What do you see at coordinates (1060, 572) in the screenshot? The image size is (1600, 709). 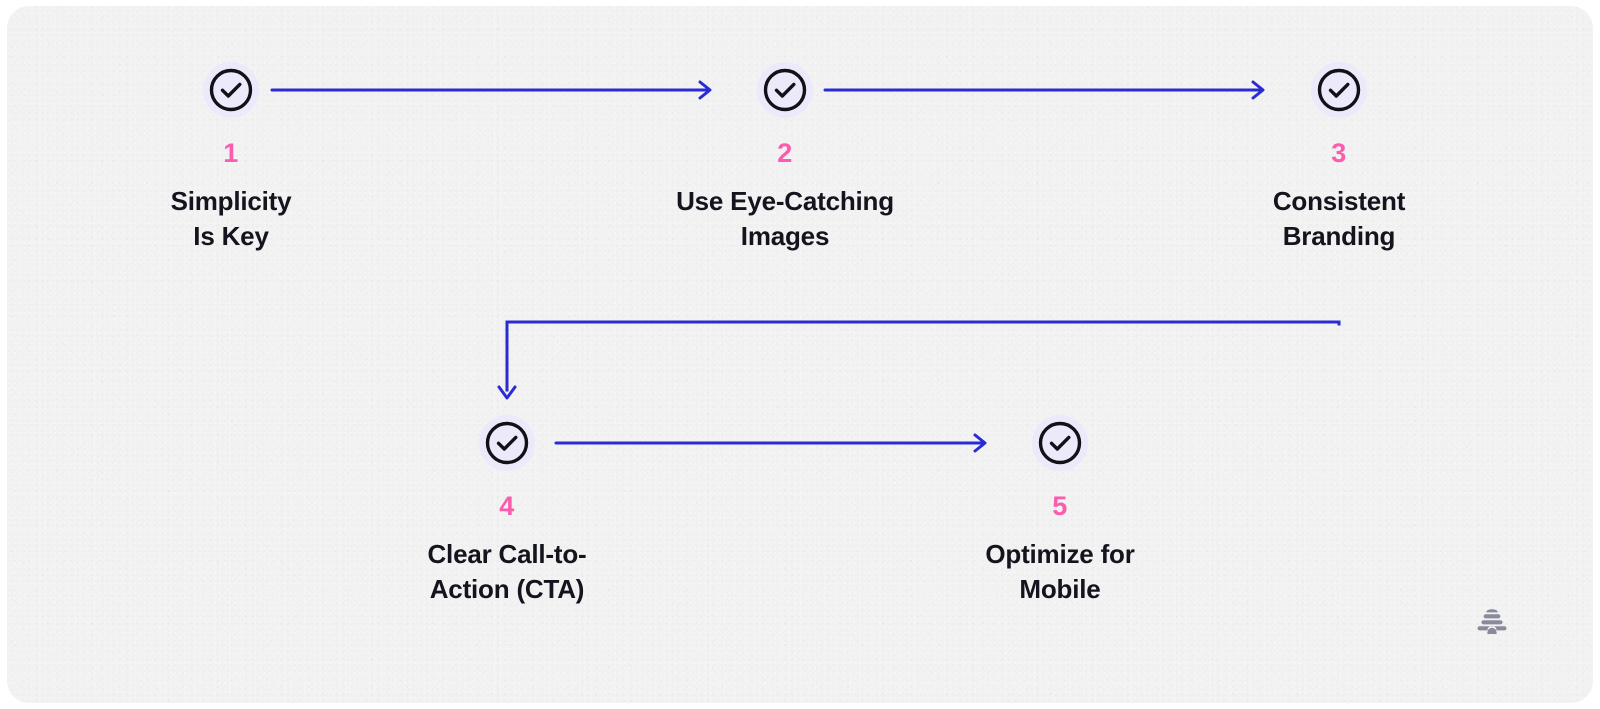 I see `step-label: Optimize for Mobile` at bounding box center [1060, 572].